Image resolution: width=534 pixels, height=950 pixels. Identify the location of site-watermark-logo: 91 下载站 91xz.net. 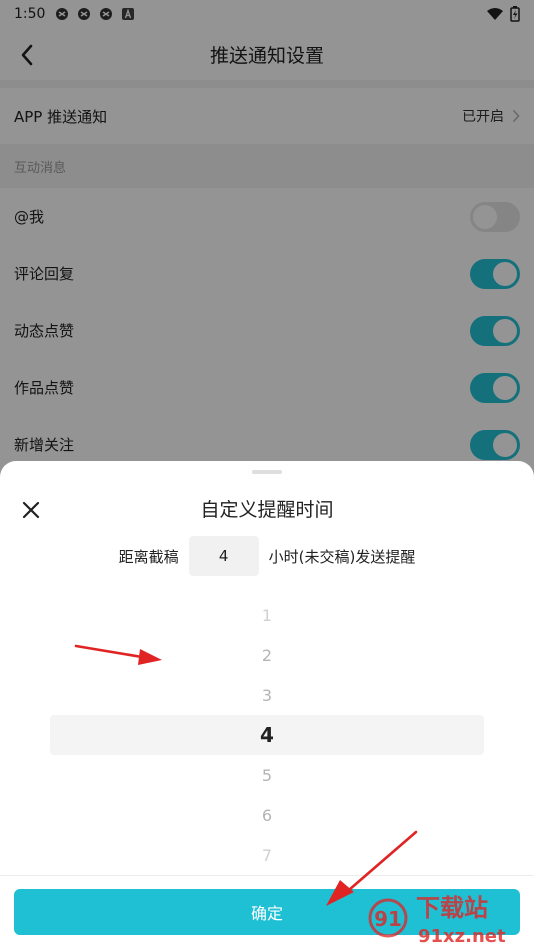
(437, 920).